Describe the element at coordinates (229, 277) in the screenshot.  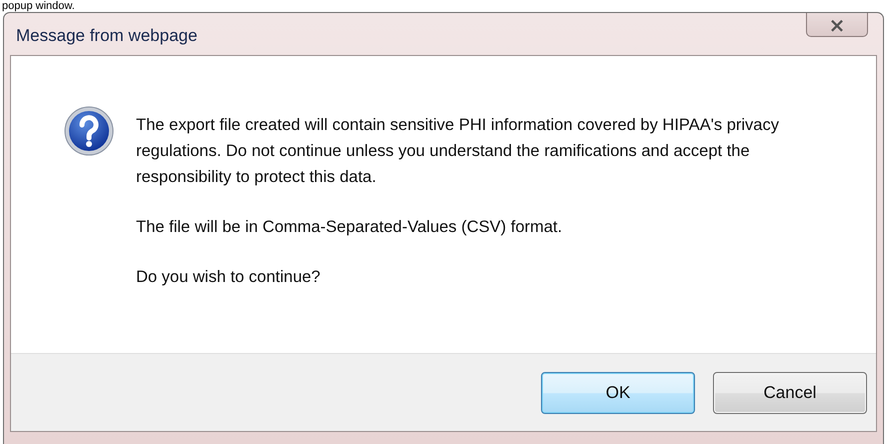
I see `message-text: Do you wish to continue?` at that location.